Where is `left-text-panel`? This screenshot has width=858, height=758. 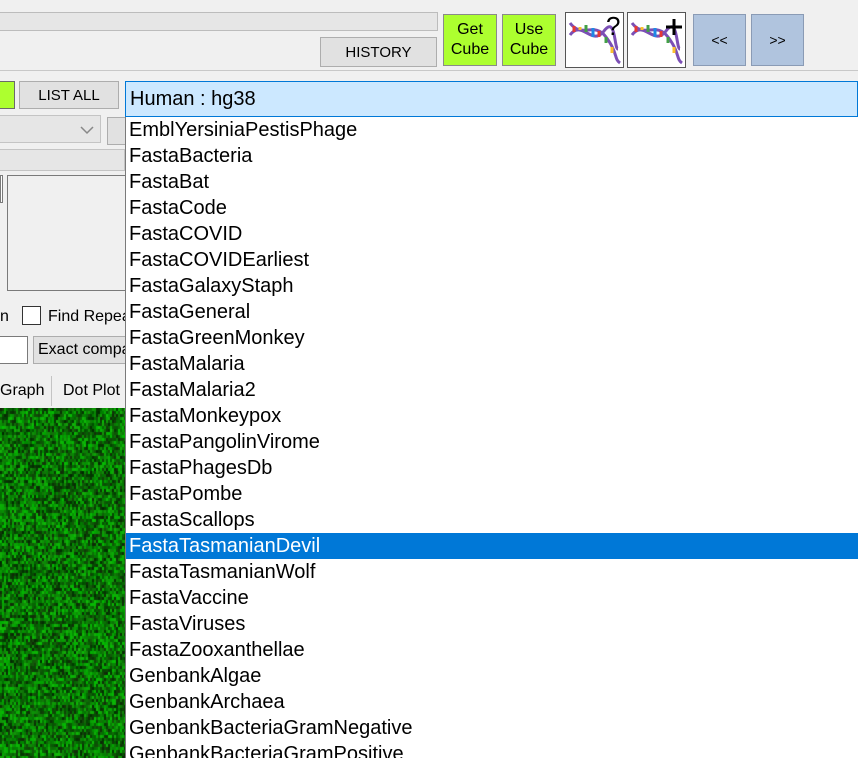 left-text-panel is located at coordinates (1, 189).